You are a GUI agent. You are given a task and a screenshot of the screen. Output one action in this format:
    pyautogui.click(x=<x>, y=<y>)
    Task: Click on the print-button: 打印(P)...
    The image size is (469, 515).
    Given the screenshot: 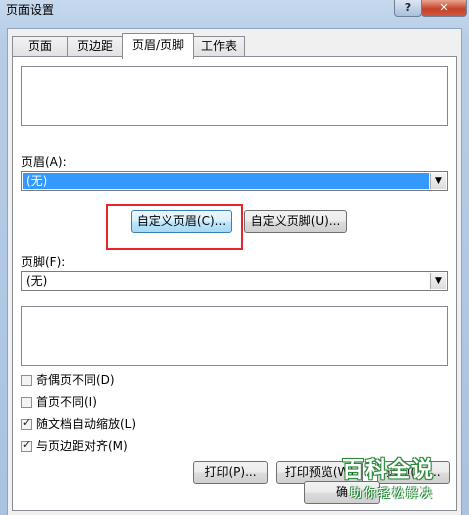 What is the action you would take?
    pyautogui.click(x=230, y=472)
    